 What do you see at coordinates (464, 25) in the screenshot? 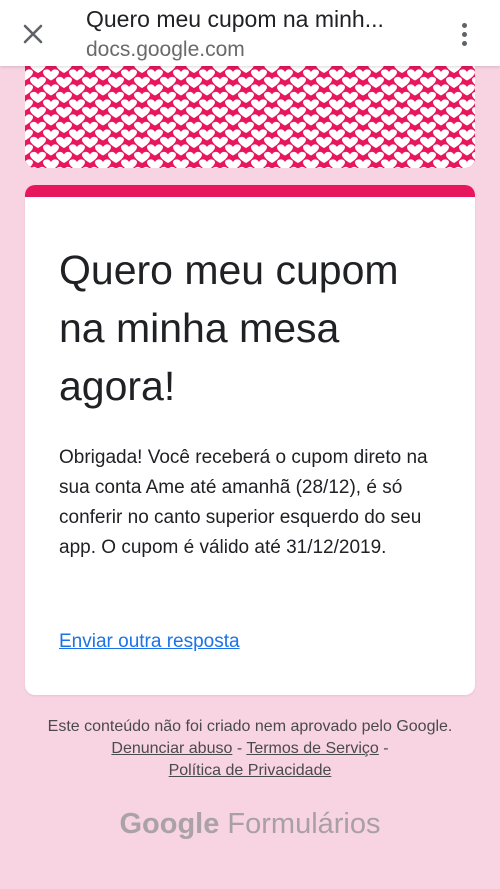
I see `more-vert-icon` at bounding box center [464, 25].